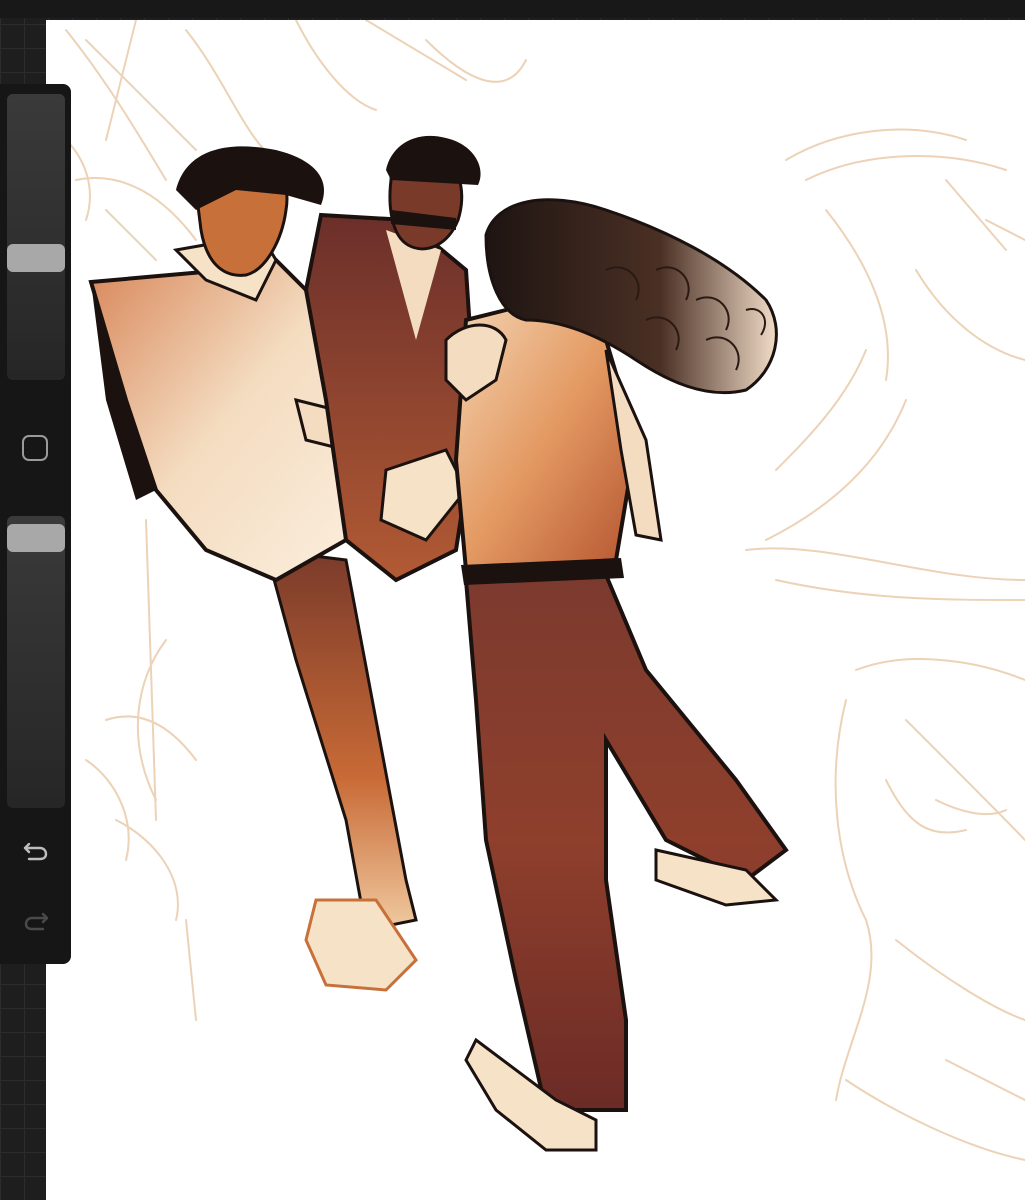 This screenshot has height=1200, width=1025. I want to click on undo-icon, so click(35, 851).